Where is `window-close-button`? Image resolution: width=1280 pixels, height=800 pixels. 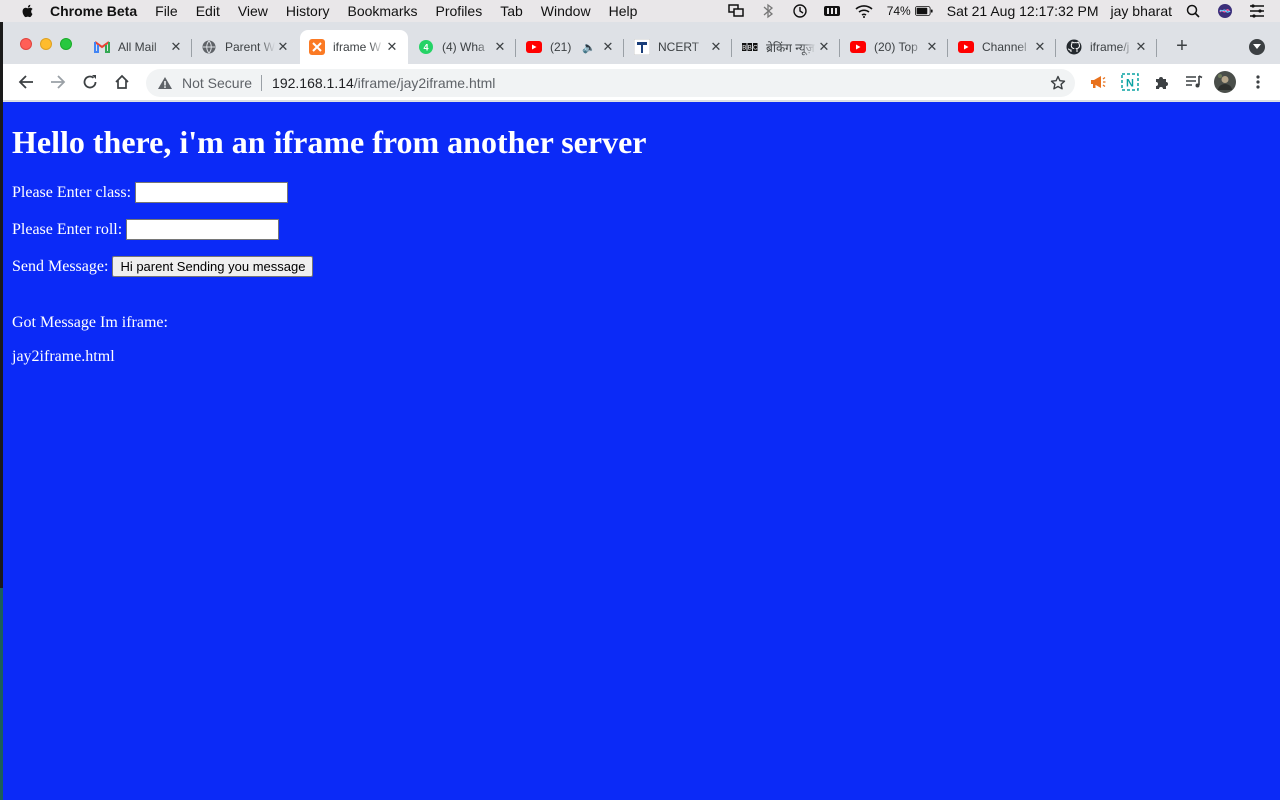
window-close-button is located at coordinates (26, 44).